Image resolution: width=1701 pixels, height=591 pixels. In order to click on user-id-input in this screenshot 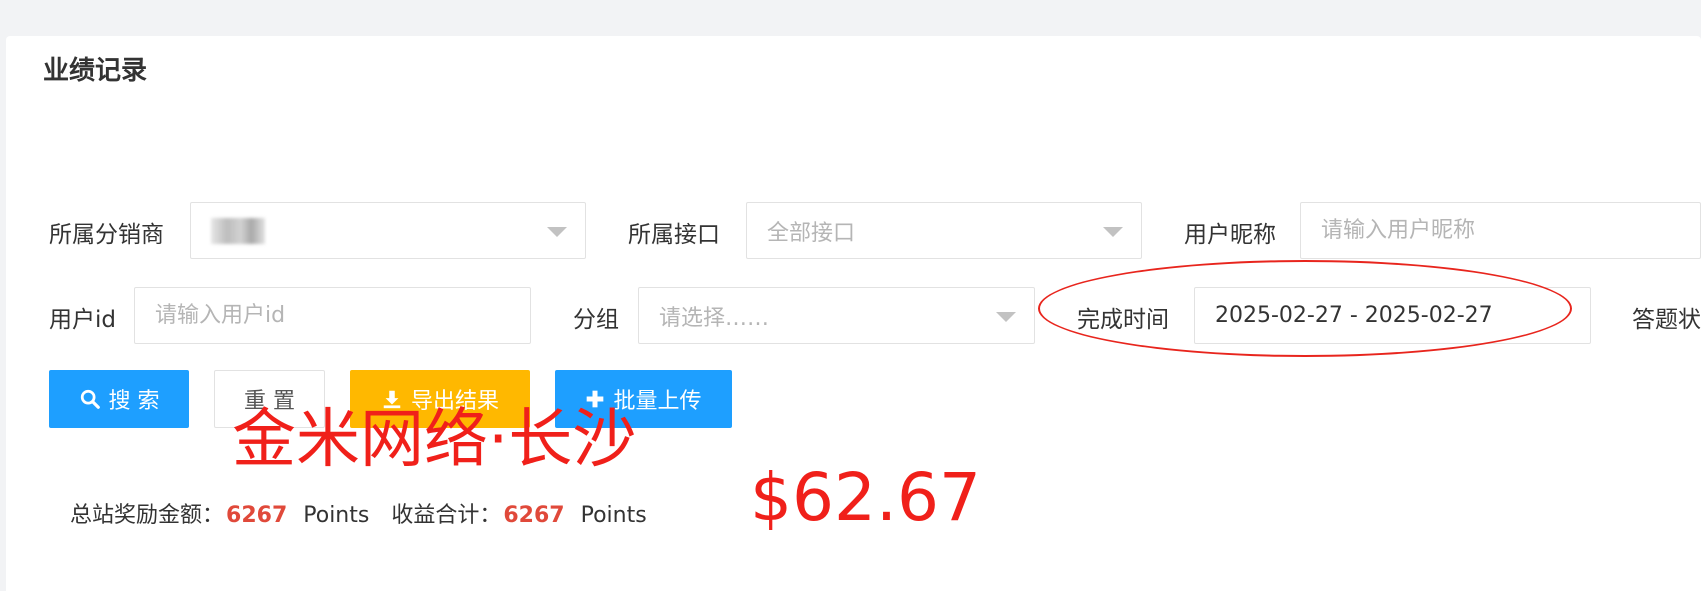, I will do `click(332, 315)`.